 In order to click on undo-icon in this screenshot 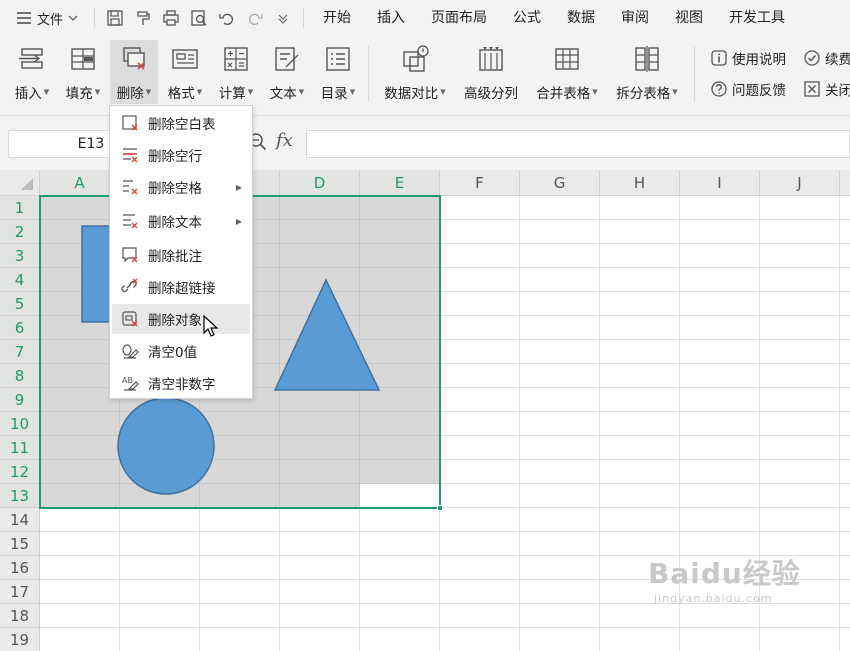, I will do `click(227, 18)`.